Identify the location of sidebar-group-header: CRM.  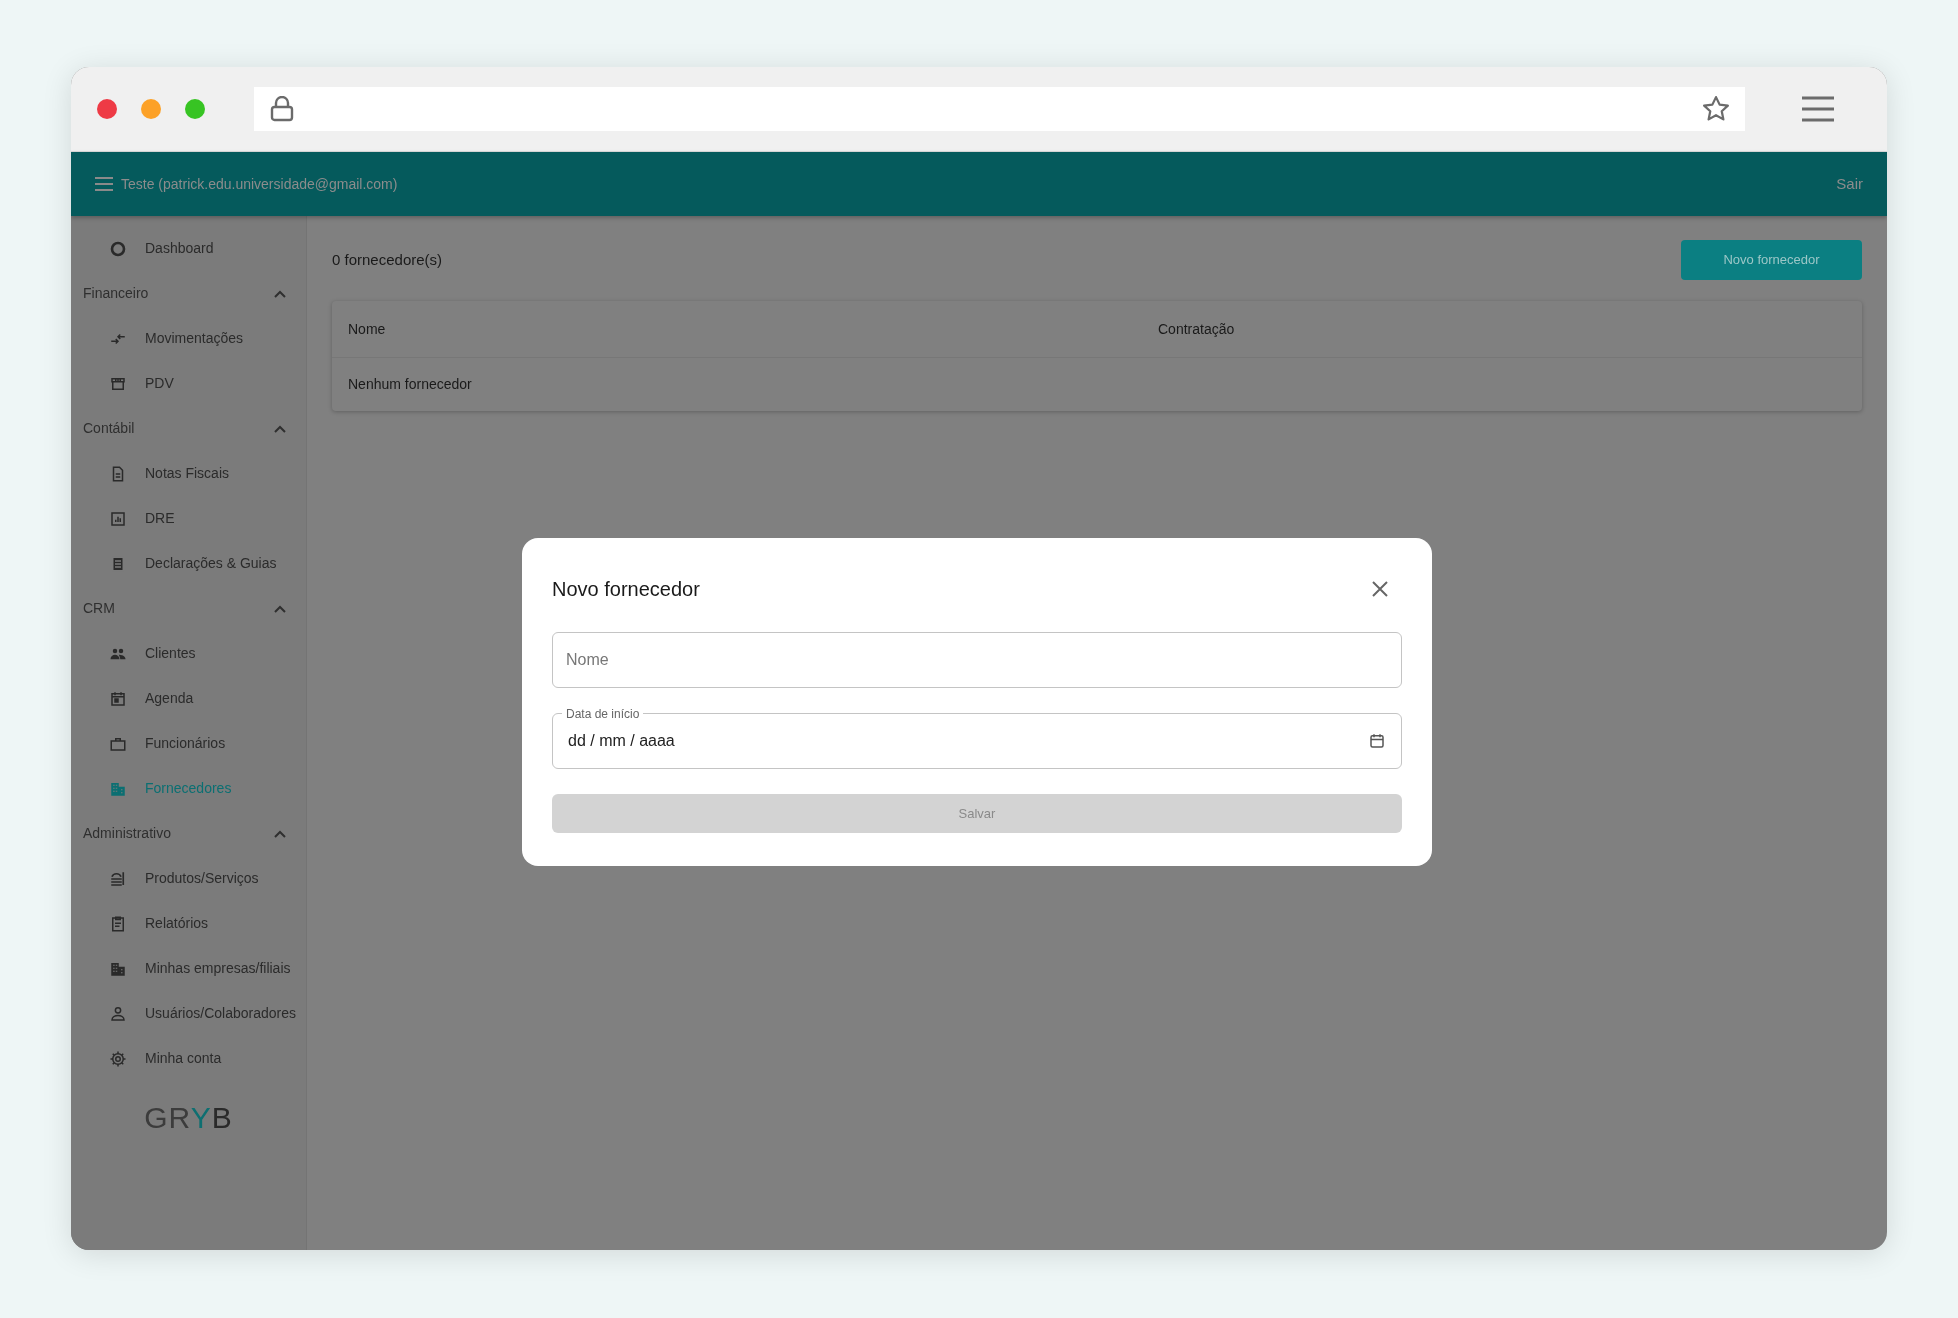
(188, 608).